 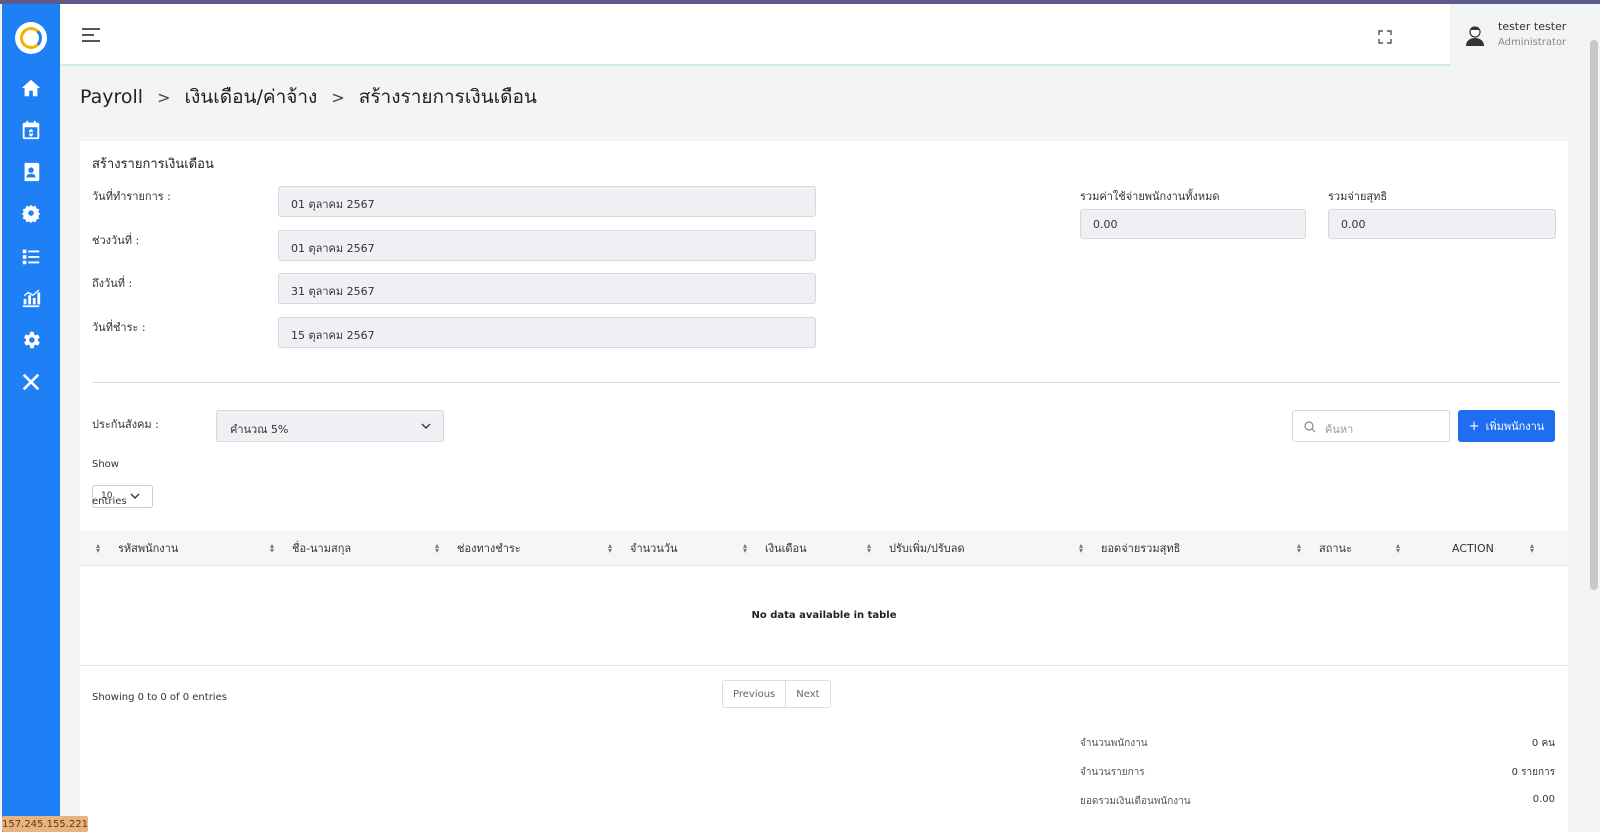 I want to click on total-expense-field: 0.00, so click(x=1193, y=224).